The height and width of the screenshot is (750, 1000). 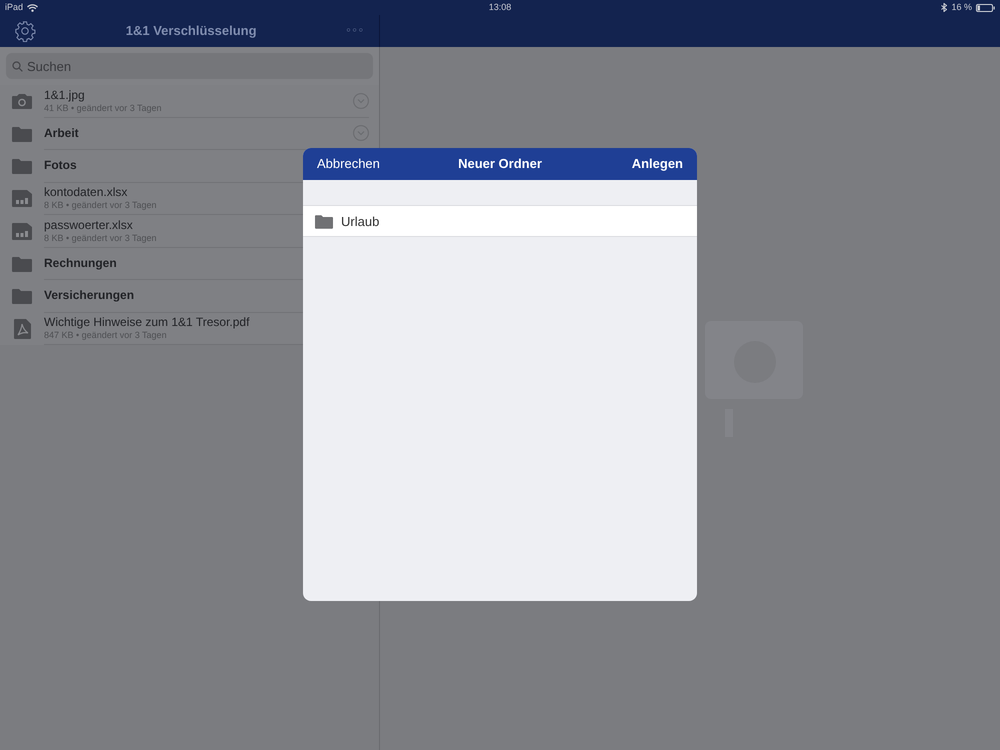 I want to click on create-button: Anlegen, so click(x=657, y=164).